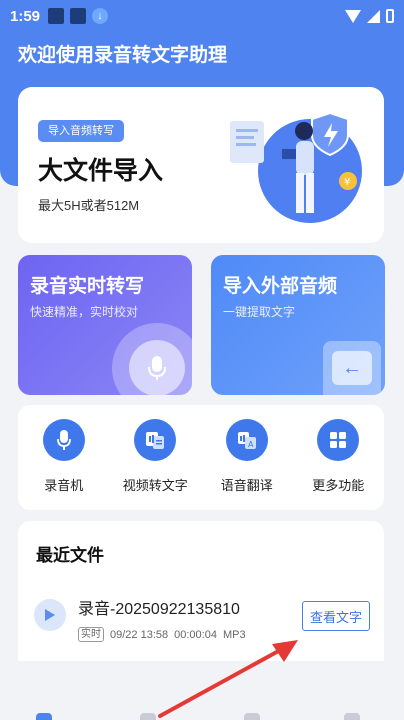 This screenshot has width=404, height=720. What do you see at coordinates (352, 368) in the screenshot?
I see `import-arrow-icon: ←` at bounding box center [352, 368].